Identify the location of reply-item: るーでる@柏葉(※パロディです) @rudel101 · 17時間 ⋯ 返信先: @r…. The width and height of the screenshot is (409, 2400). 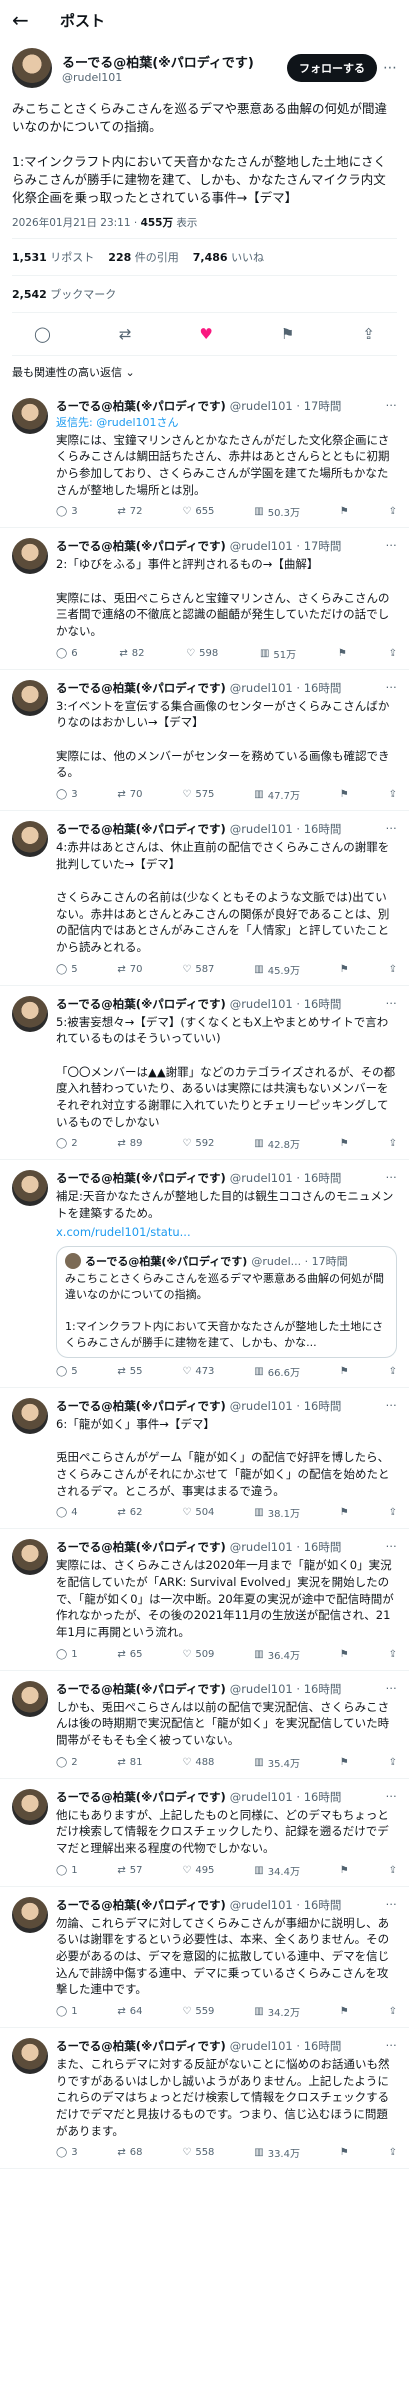
(204, 458).